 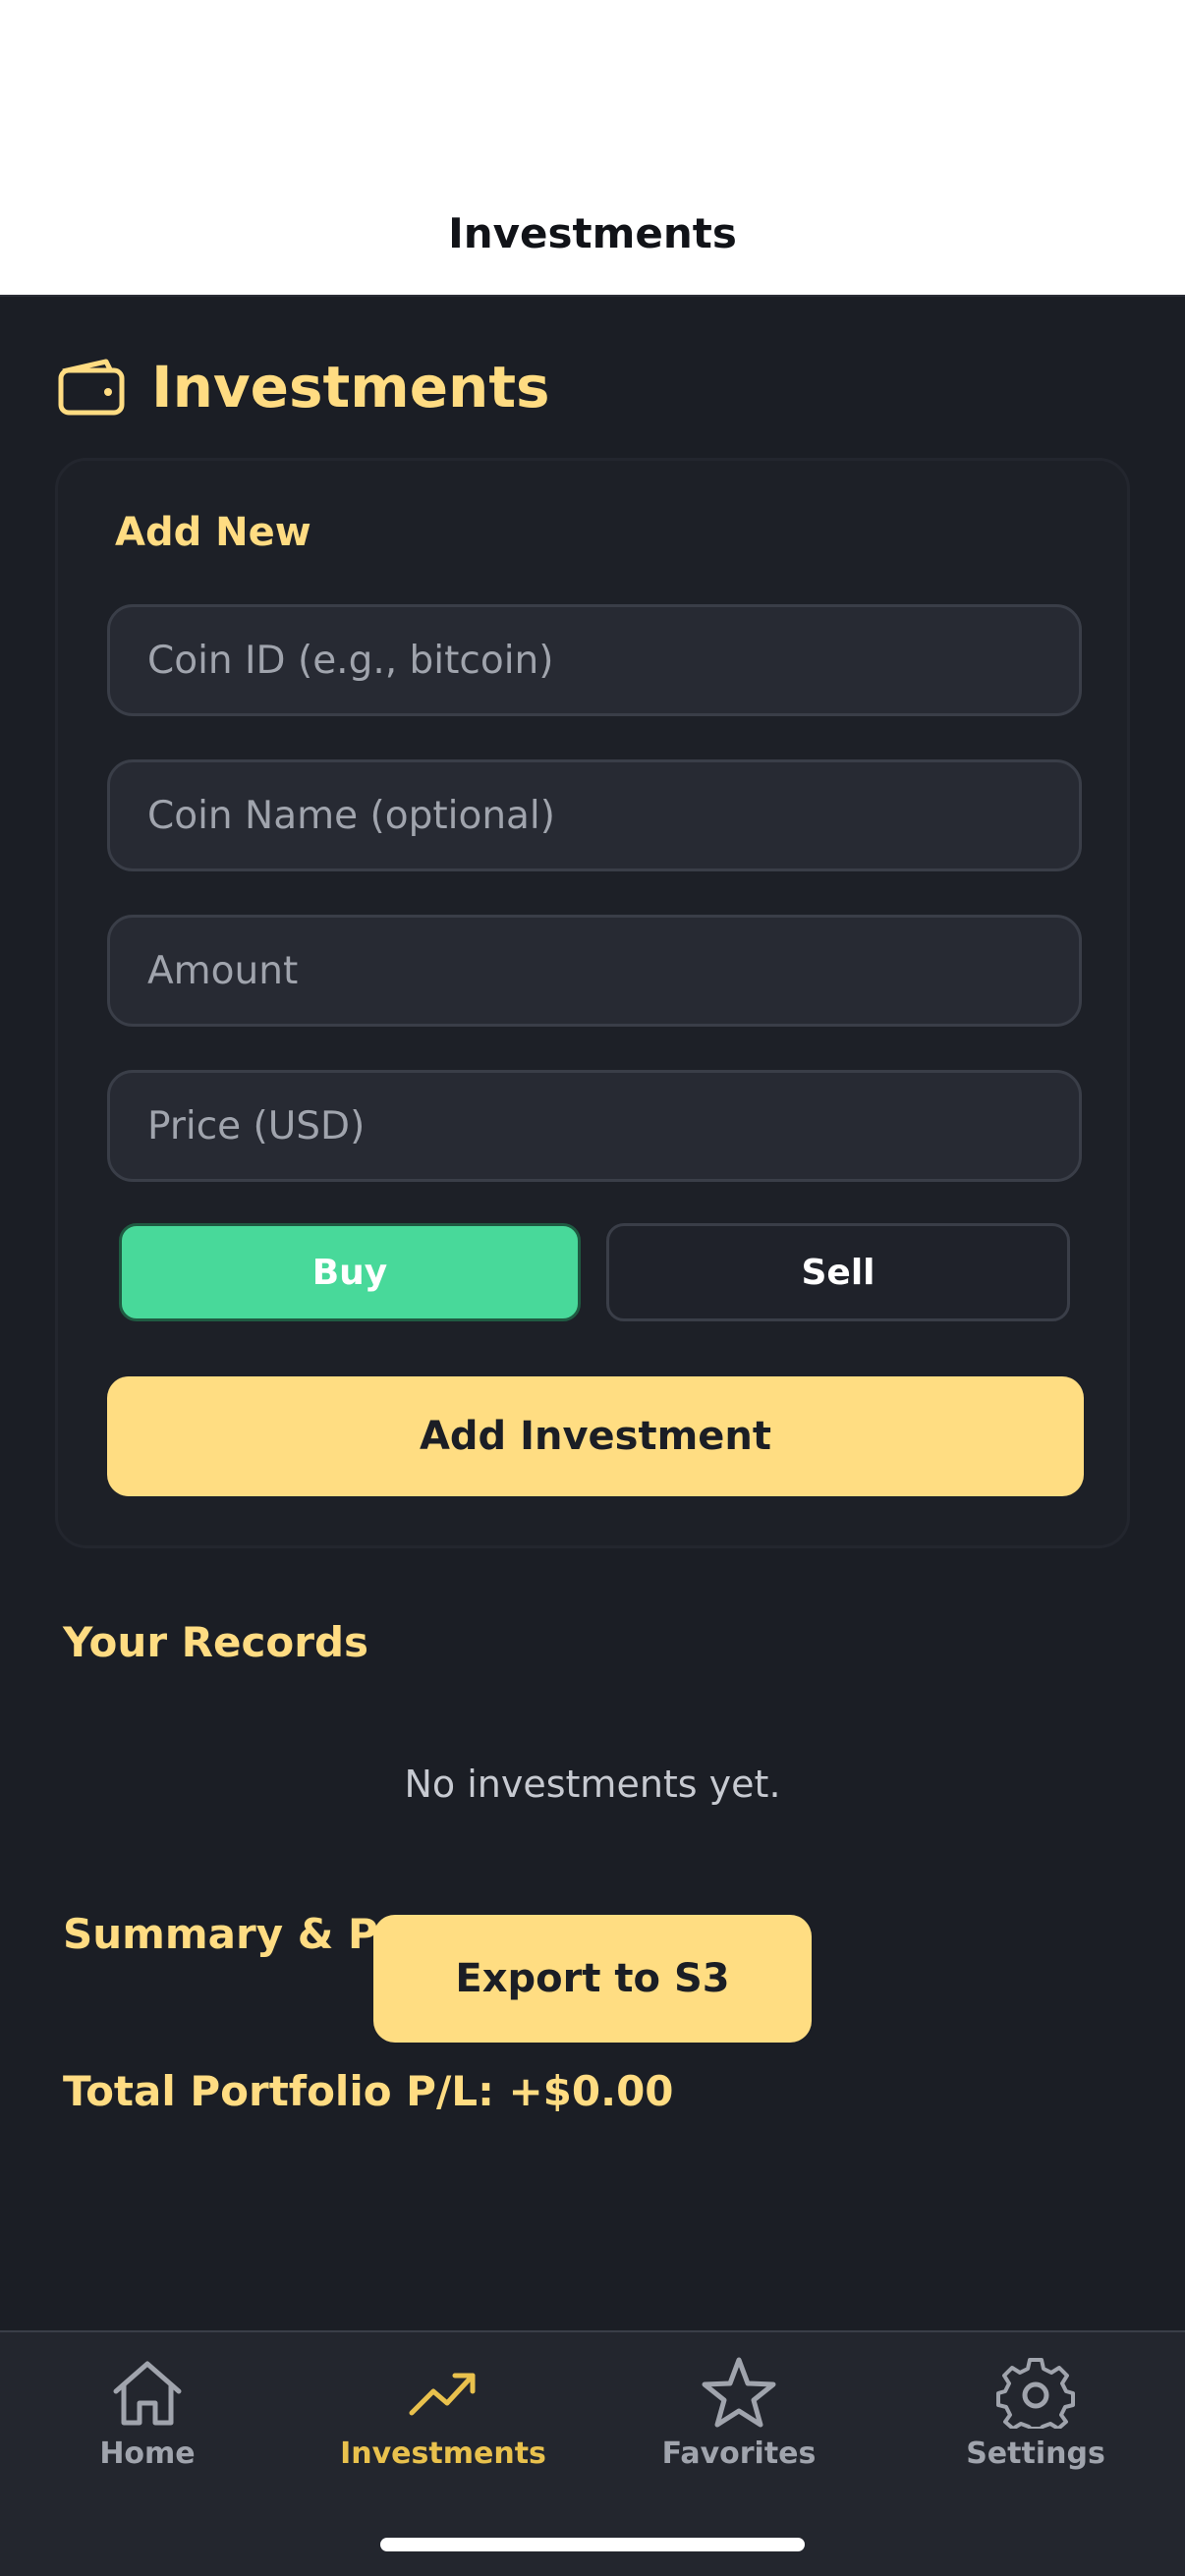 I want to click on records-title: Your Records, so click(x=216, y=1642).